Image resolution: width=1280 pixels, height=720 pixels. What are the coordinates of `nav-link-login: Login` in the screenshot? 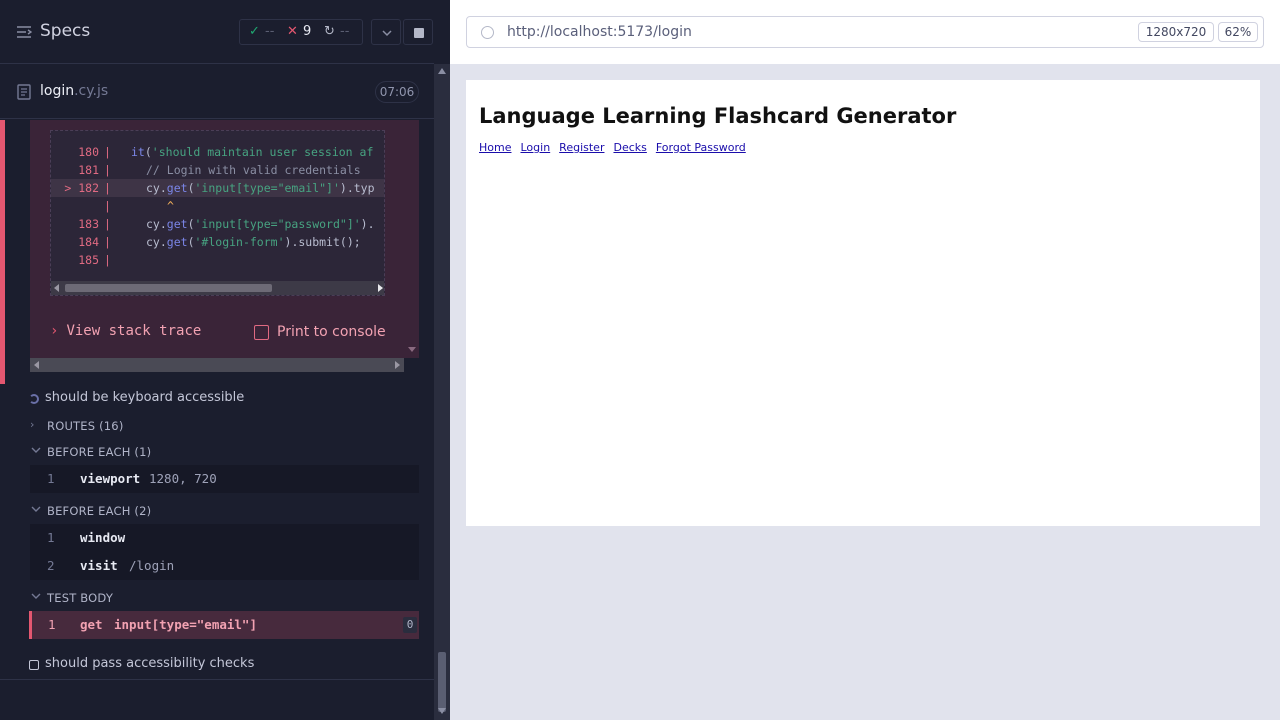 It's located at (535, 147).